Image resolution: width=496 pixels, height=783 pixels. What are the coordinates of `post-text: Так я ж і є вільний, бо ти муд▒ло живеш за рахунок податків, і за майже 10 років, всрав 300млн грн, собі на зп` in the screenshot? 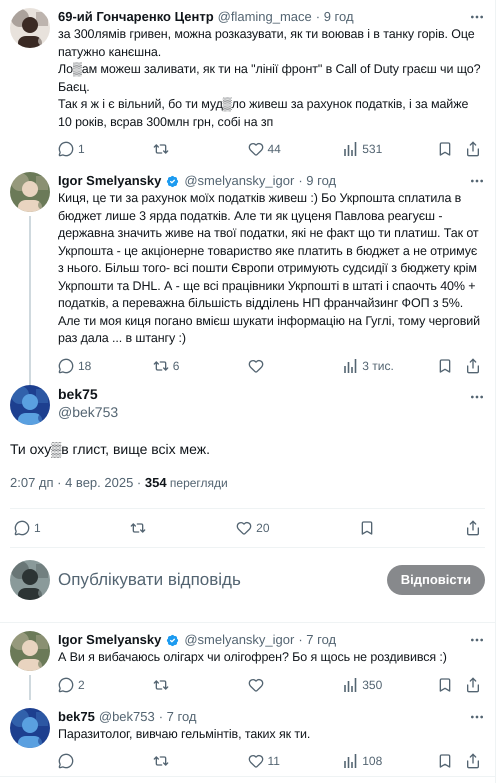 It's located at (264, 113).